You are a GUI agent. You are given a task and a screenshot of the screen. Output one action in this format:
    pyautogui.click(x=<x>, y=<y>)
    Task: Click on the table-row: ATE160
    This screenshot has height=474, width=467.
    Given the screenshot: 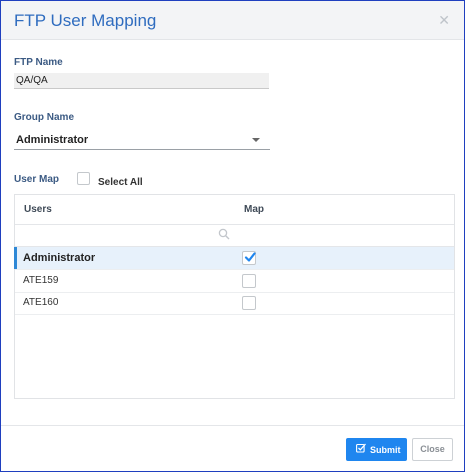 What is the action you would take?
    pyautogui.click(x=234, y=303)
    